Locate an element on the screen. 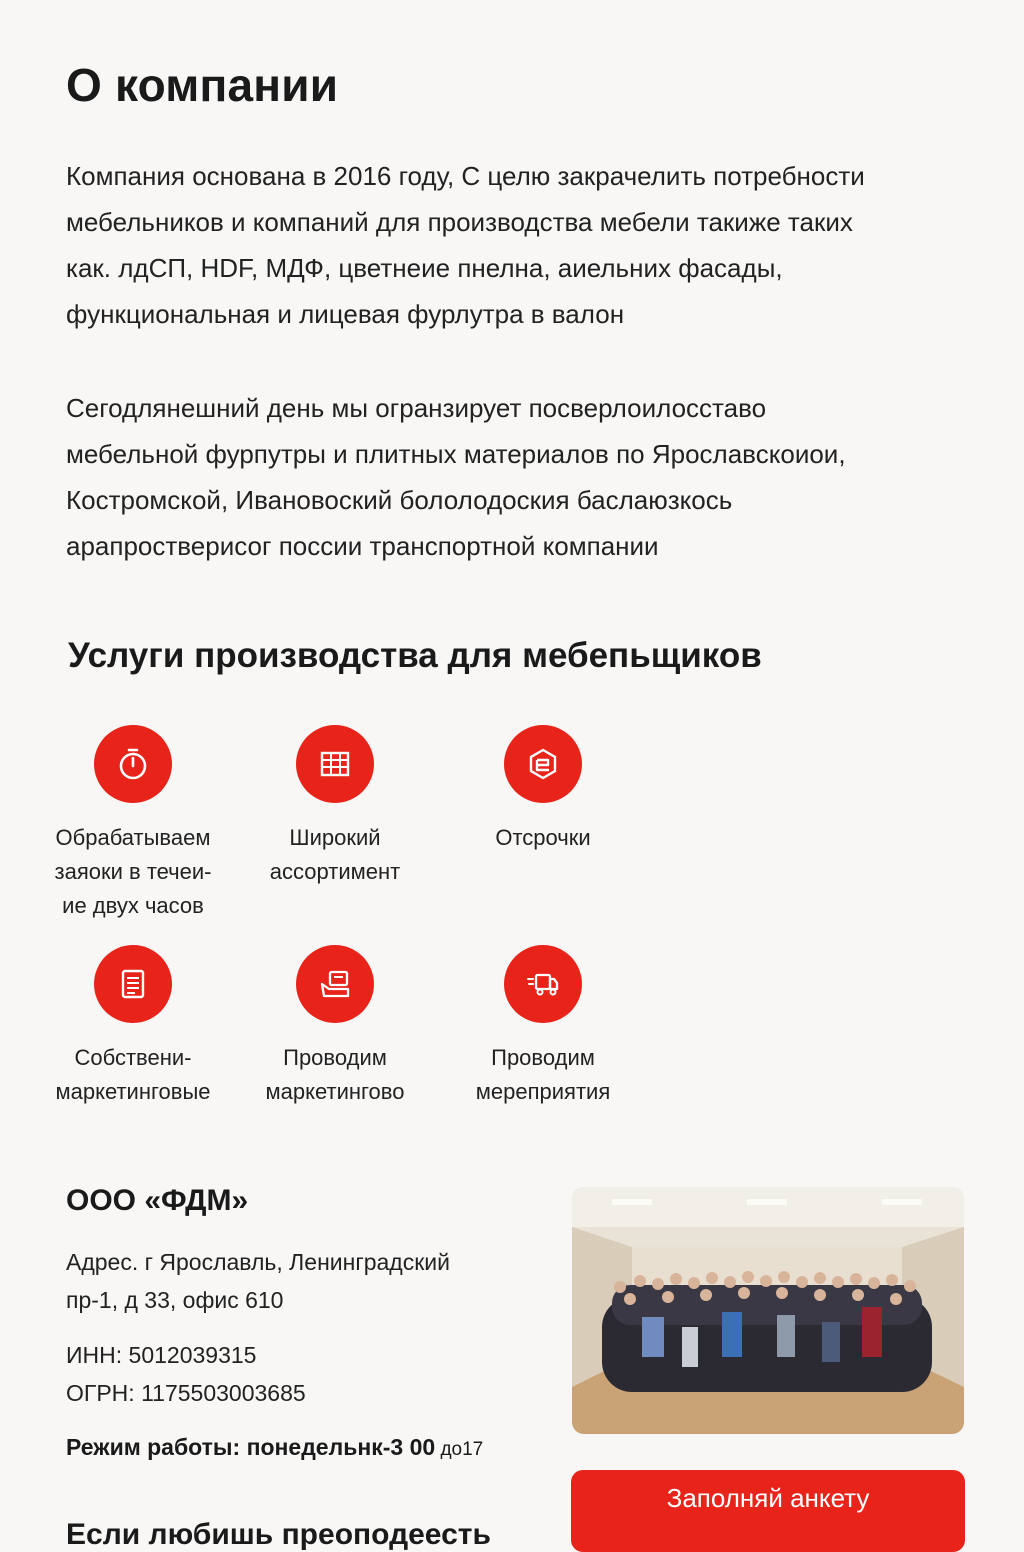 This screenshot has height=1552, width=1024. service-events: Проводим мереприятия is located at coordinates (543, 1027).